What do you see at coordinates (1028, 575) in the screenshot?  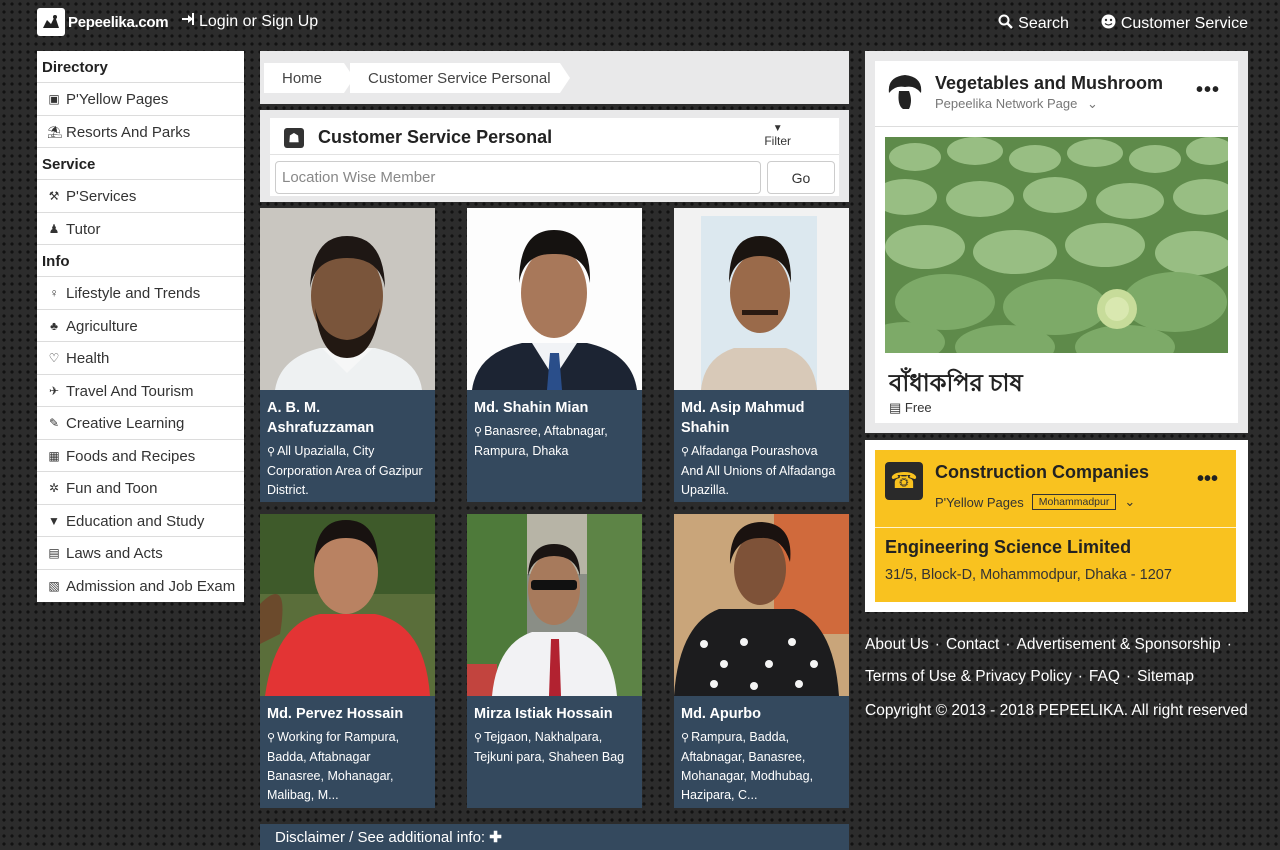 I see `company-address: 31/5, Block-D, Mohammodpur, Dhaka - 1207` at bounding box center [1028, 575].